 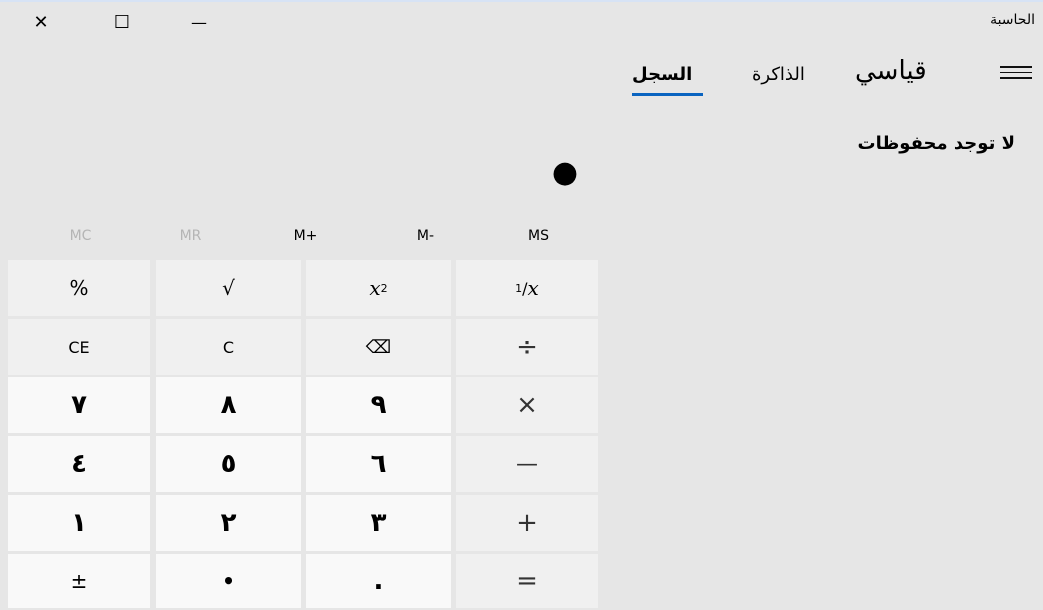 I want to click on maximize-button: ☐, so click(x=122, y=22).